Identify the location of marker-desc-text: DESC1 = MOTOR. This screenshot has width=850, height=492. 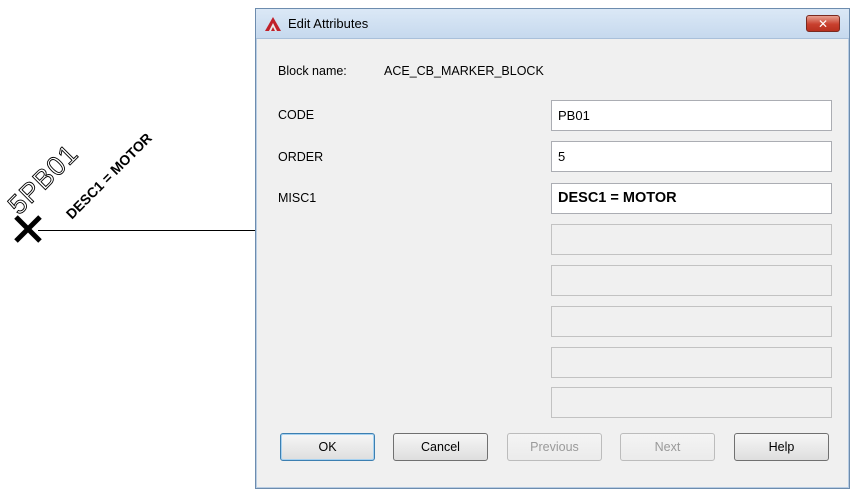
(108, 175).